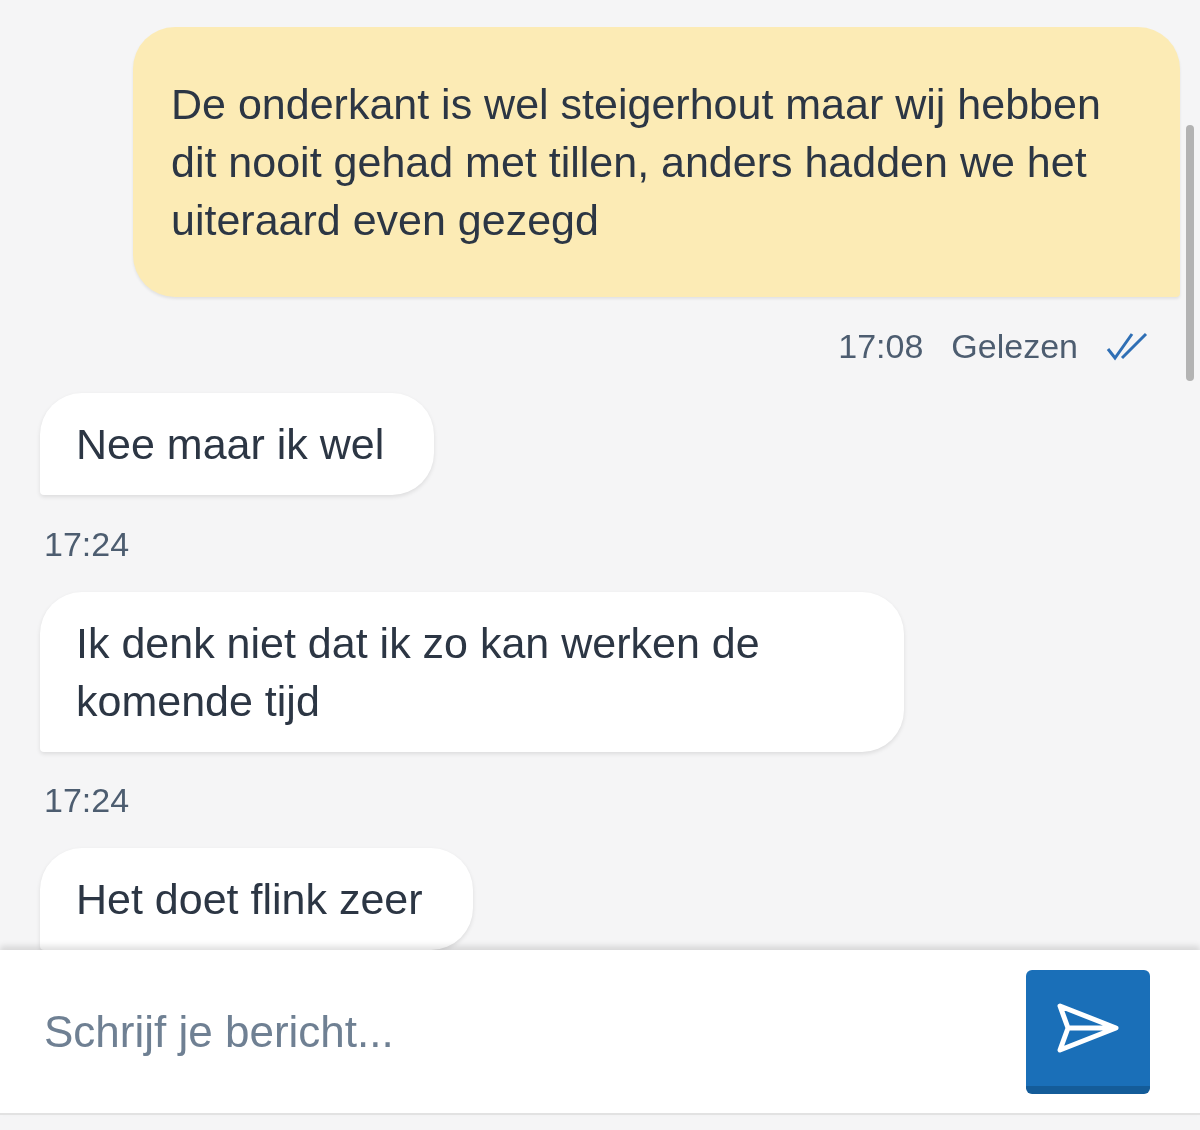  I want to click on send-icon, so click(1088, 1027).